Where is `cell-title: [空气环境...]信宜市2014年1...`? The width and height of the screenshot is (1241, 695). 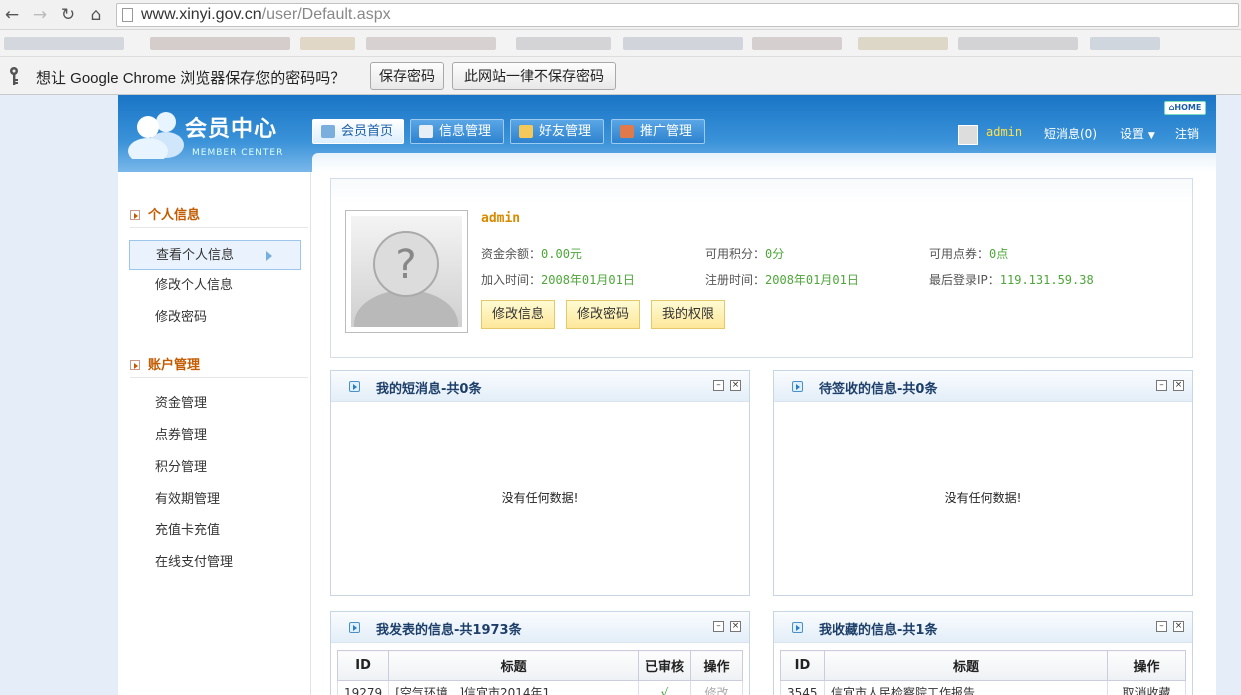 cell-title: [空气环境...]信宜市2014年1... is located at coordinates (513, 687).